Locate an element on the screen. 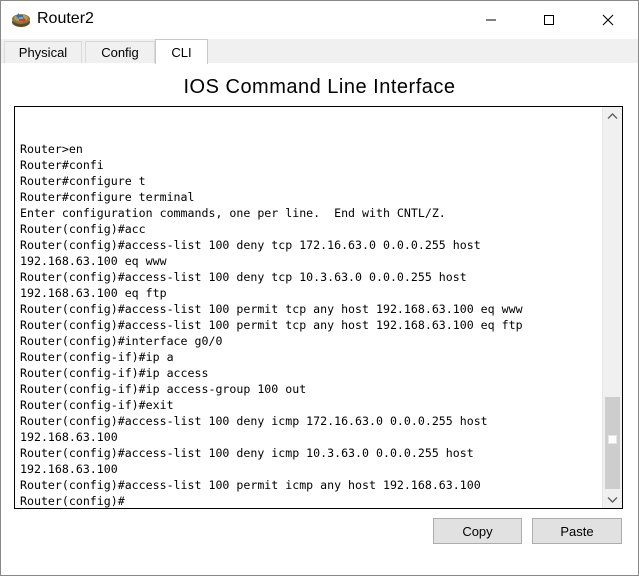 This screenshot has height=576, width=639. scroll-down-button is located at coordinates (612, 499).